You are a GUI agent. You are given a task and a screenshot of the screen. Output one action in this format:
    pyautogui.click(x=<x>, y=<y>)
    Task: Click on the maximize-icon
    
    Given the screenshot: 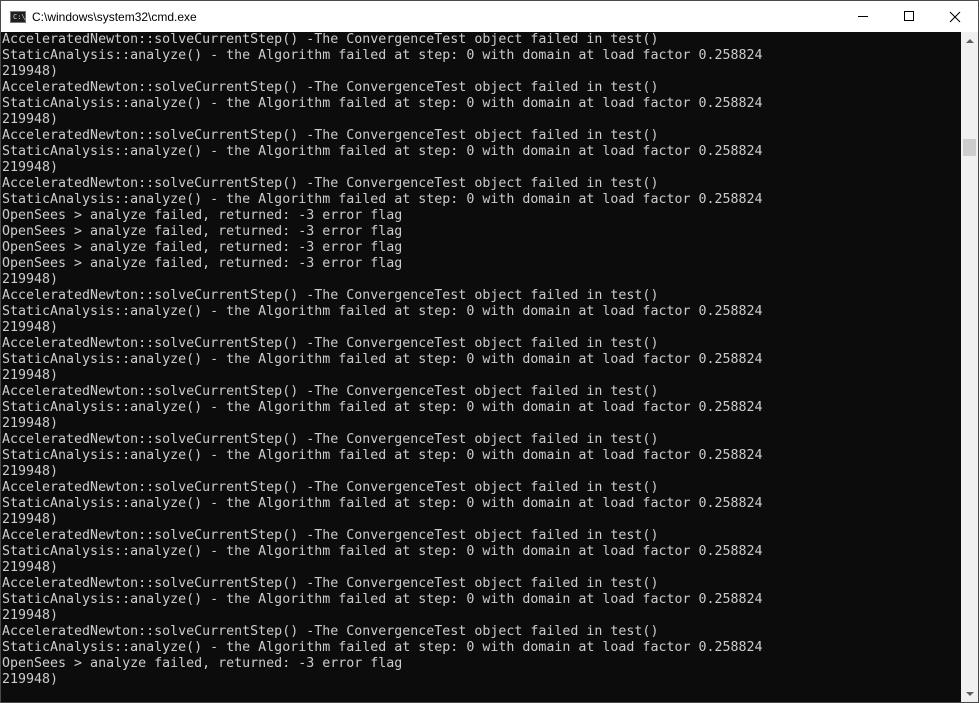 What is the action you would take?
    pyautogui.click(x=909, y=16)
    